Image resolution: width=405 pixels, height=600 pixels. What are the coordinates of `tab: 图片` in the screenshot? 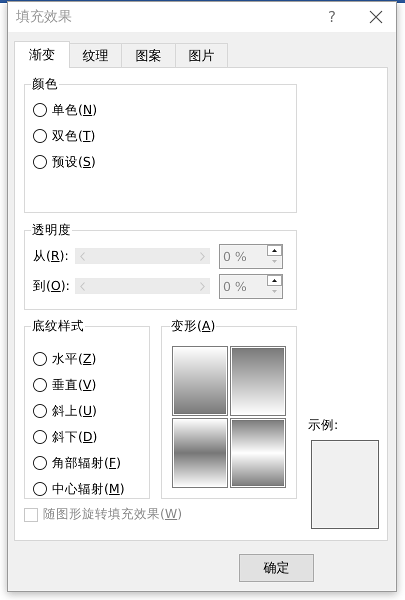 It's located at (201, 55).